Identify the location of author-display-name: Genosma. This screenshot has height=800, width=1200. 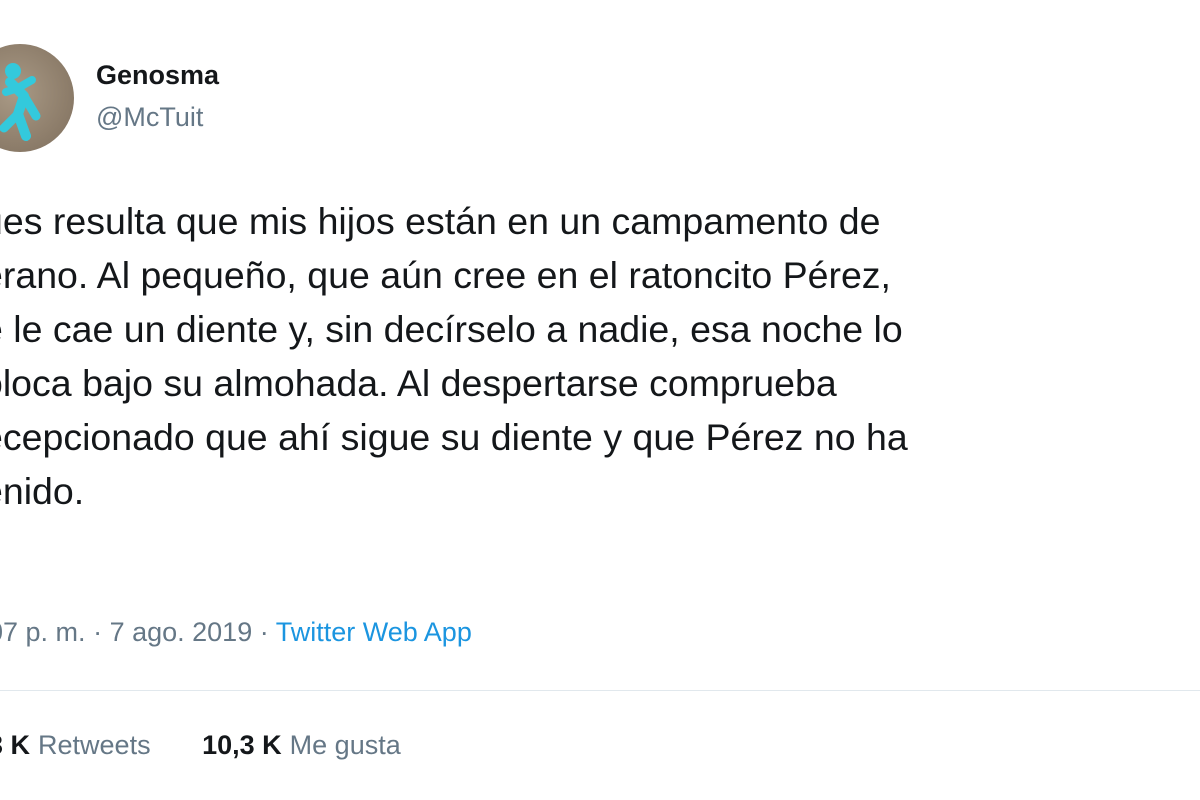
(157, 75).